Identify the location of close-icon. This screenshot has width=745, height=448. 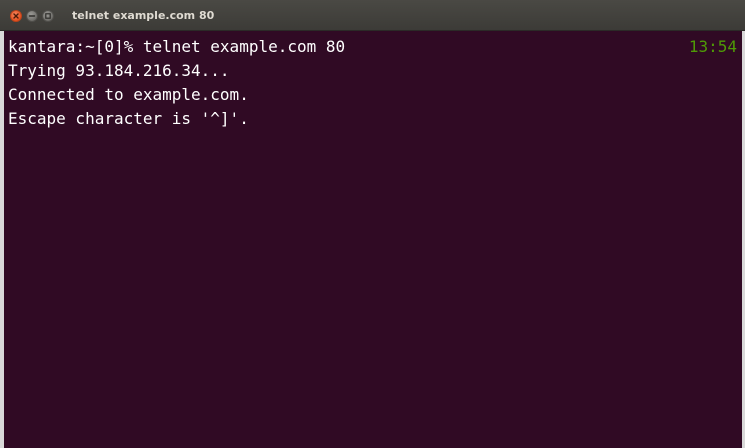
(16, 16).